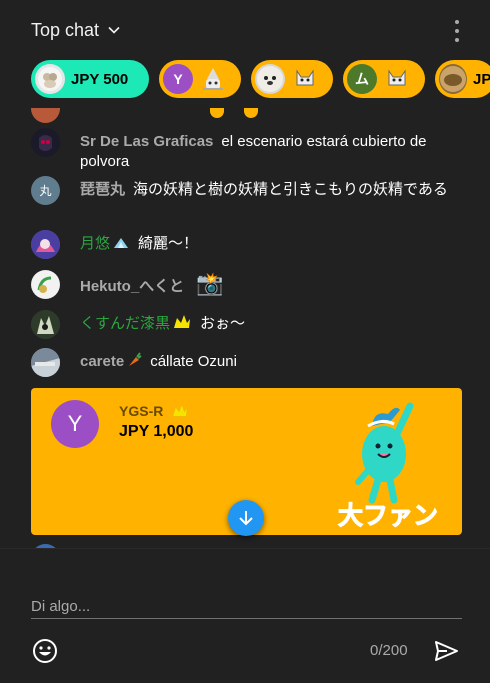 This screenshot has width=490, height=683. Describe the element at coordinates (389, 650) in the screenshot. I see `character-counter: 0/200` at that location.